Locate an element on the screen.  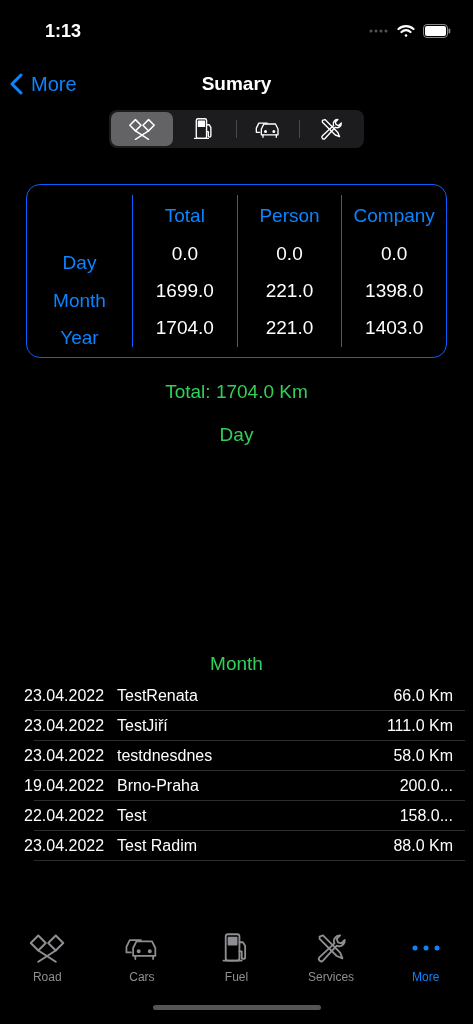
trip-distance: 88.0 Km is located at coordinates (423, 845).